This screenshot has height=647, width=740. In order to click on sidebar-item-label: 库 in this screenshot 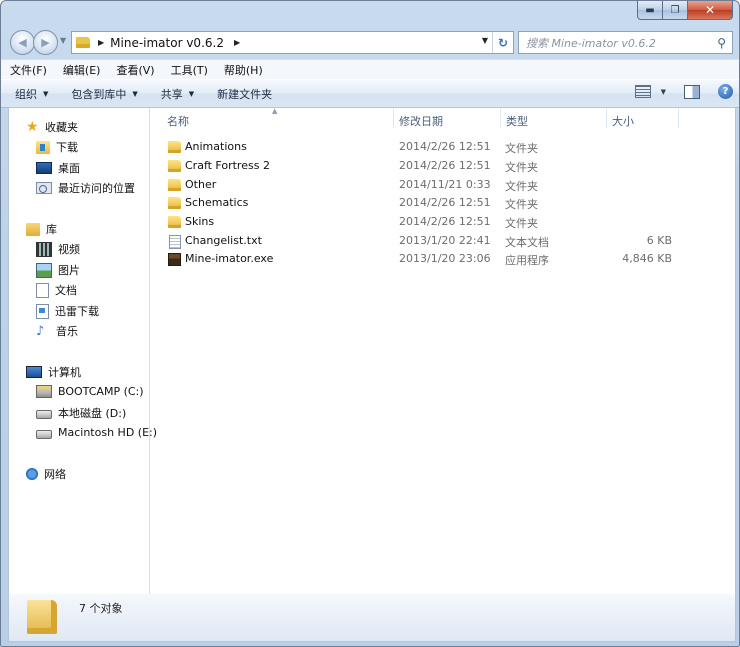, I will do `click(51, 229)`.